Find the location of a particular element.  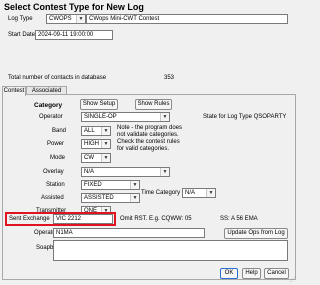

start-date-label: Start Date is located at coordinates (22, 35).